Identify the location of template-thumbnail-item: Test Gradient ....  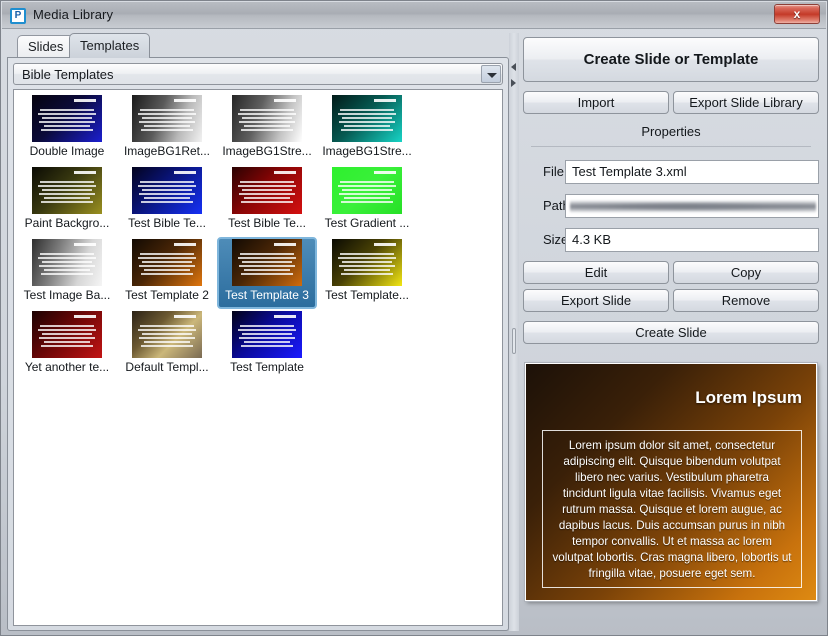
(367, 201).